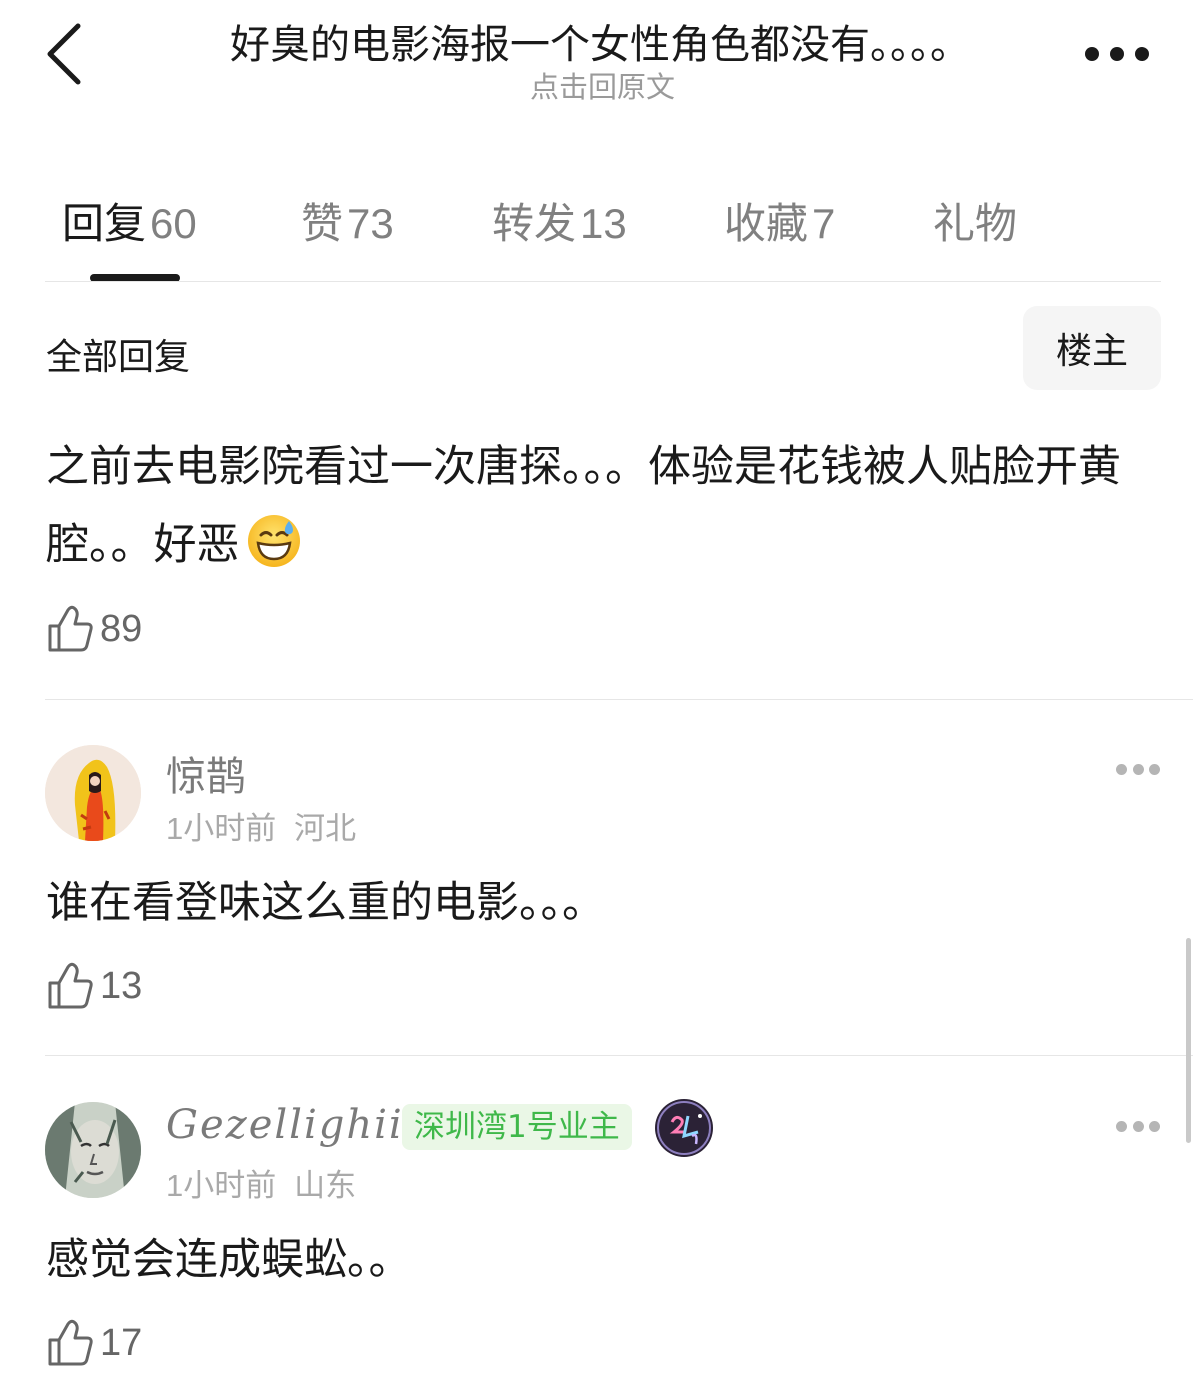 The width and height of the screenshot is (1193, 1396). I want to click on grinning-sweat-emoji-icon, so click(273, 541).